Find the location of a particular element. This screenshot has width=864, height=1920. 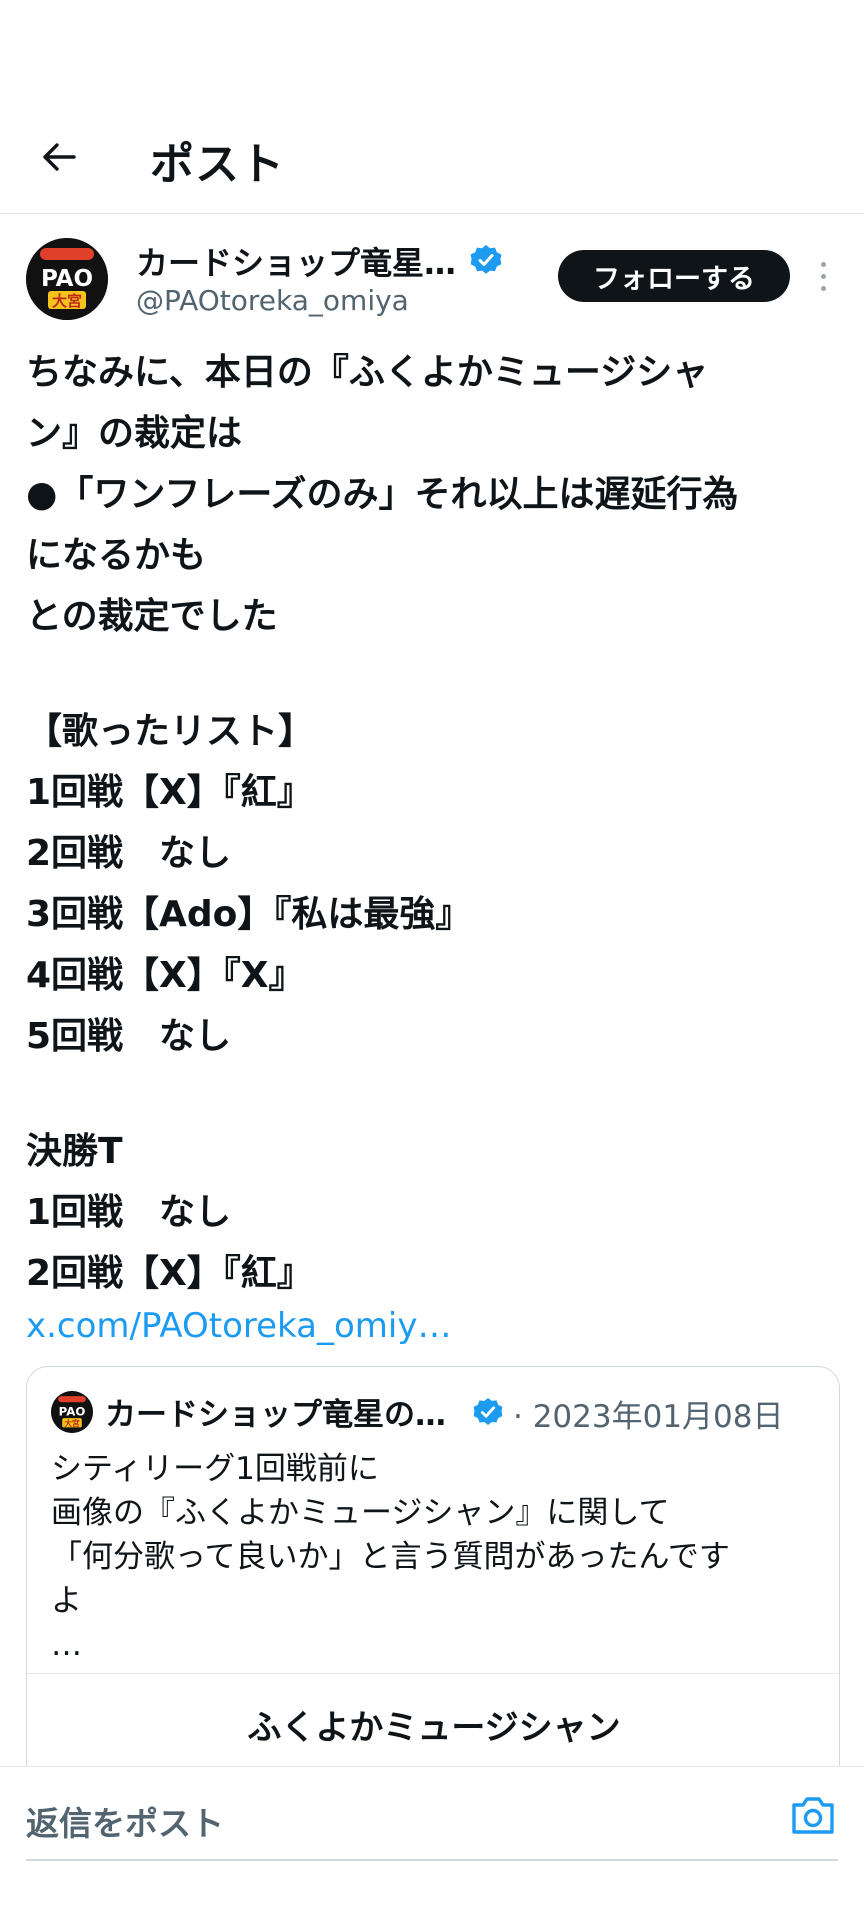

more-options-icon is located at coordinates (823, 276).